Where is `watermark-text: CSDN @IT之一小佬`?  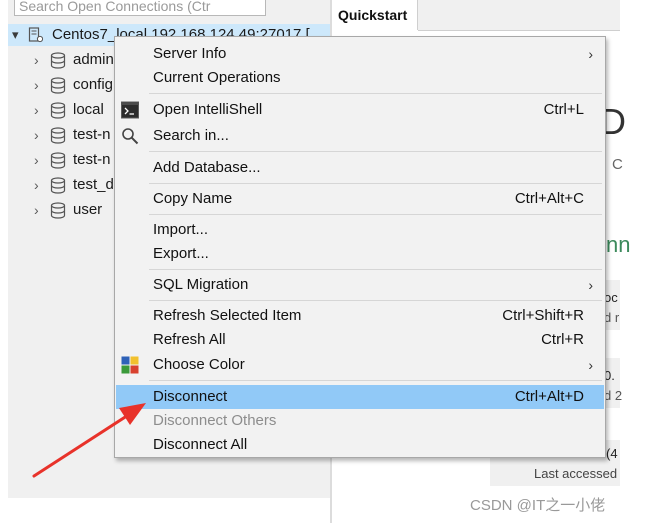 watermark-text: CSDN @IT之一小佬 is located at coordinates (538, 505).